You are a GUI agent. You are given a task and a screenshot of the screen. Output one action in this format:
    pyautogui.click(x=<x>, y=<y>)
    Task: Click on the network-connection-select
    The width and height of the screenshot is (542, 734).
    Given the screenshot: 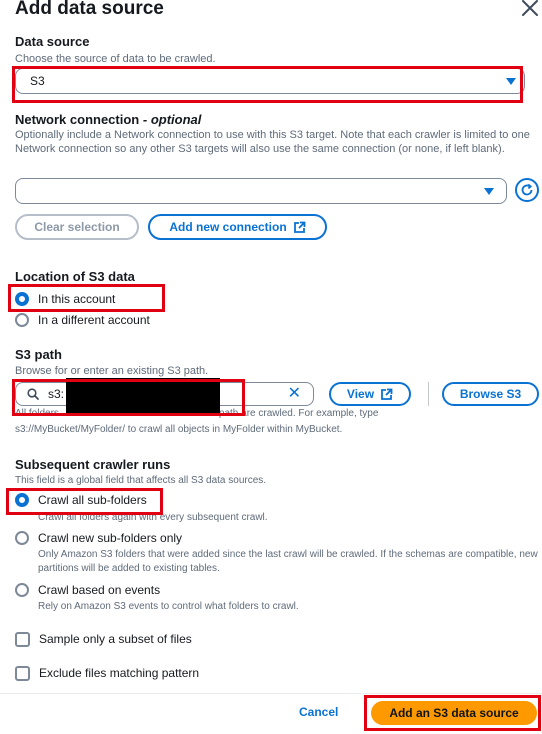 What is the action you would take?
    pyautogui.click(x=261, y=191)
    